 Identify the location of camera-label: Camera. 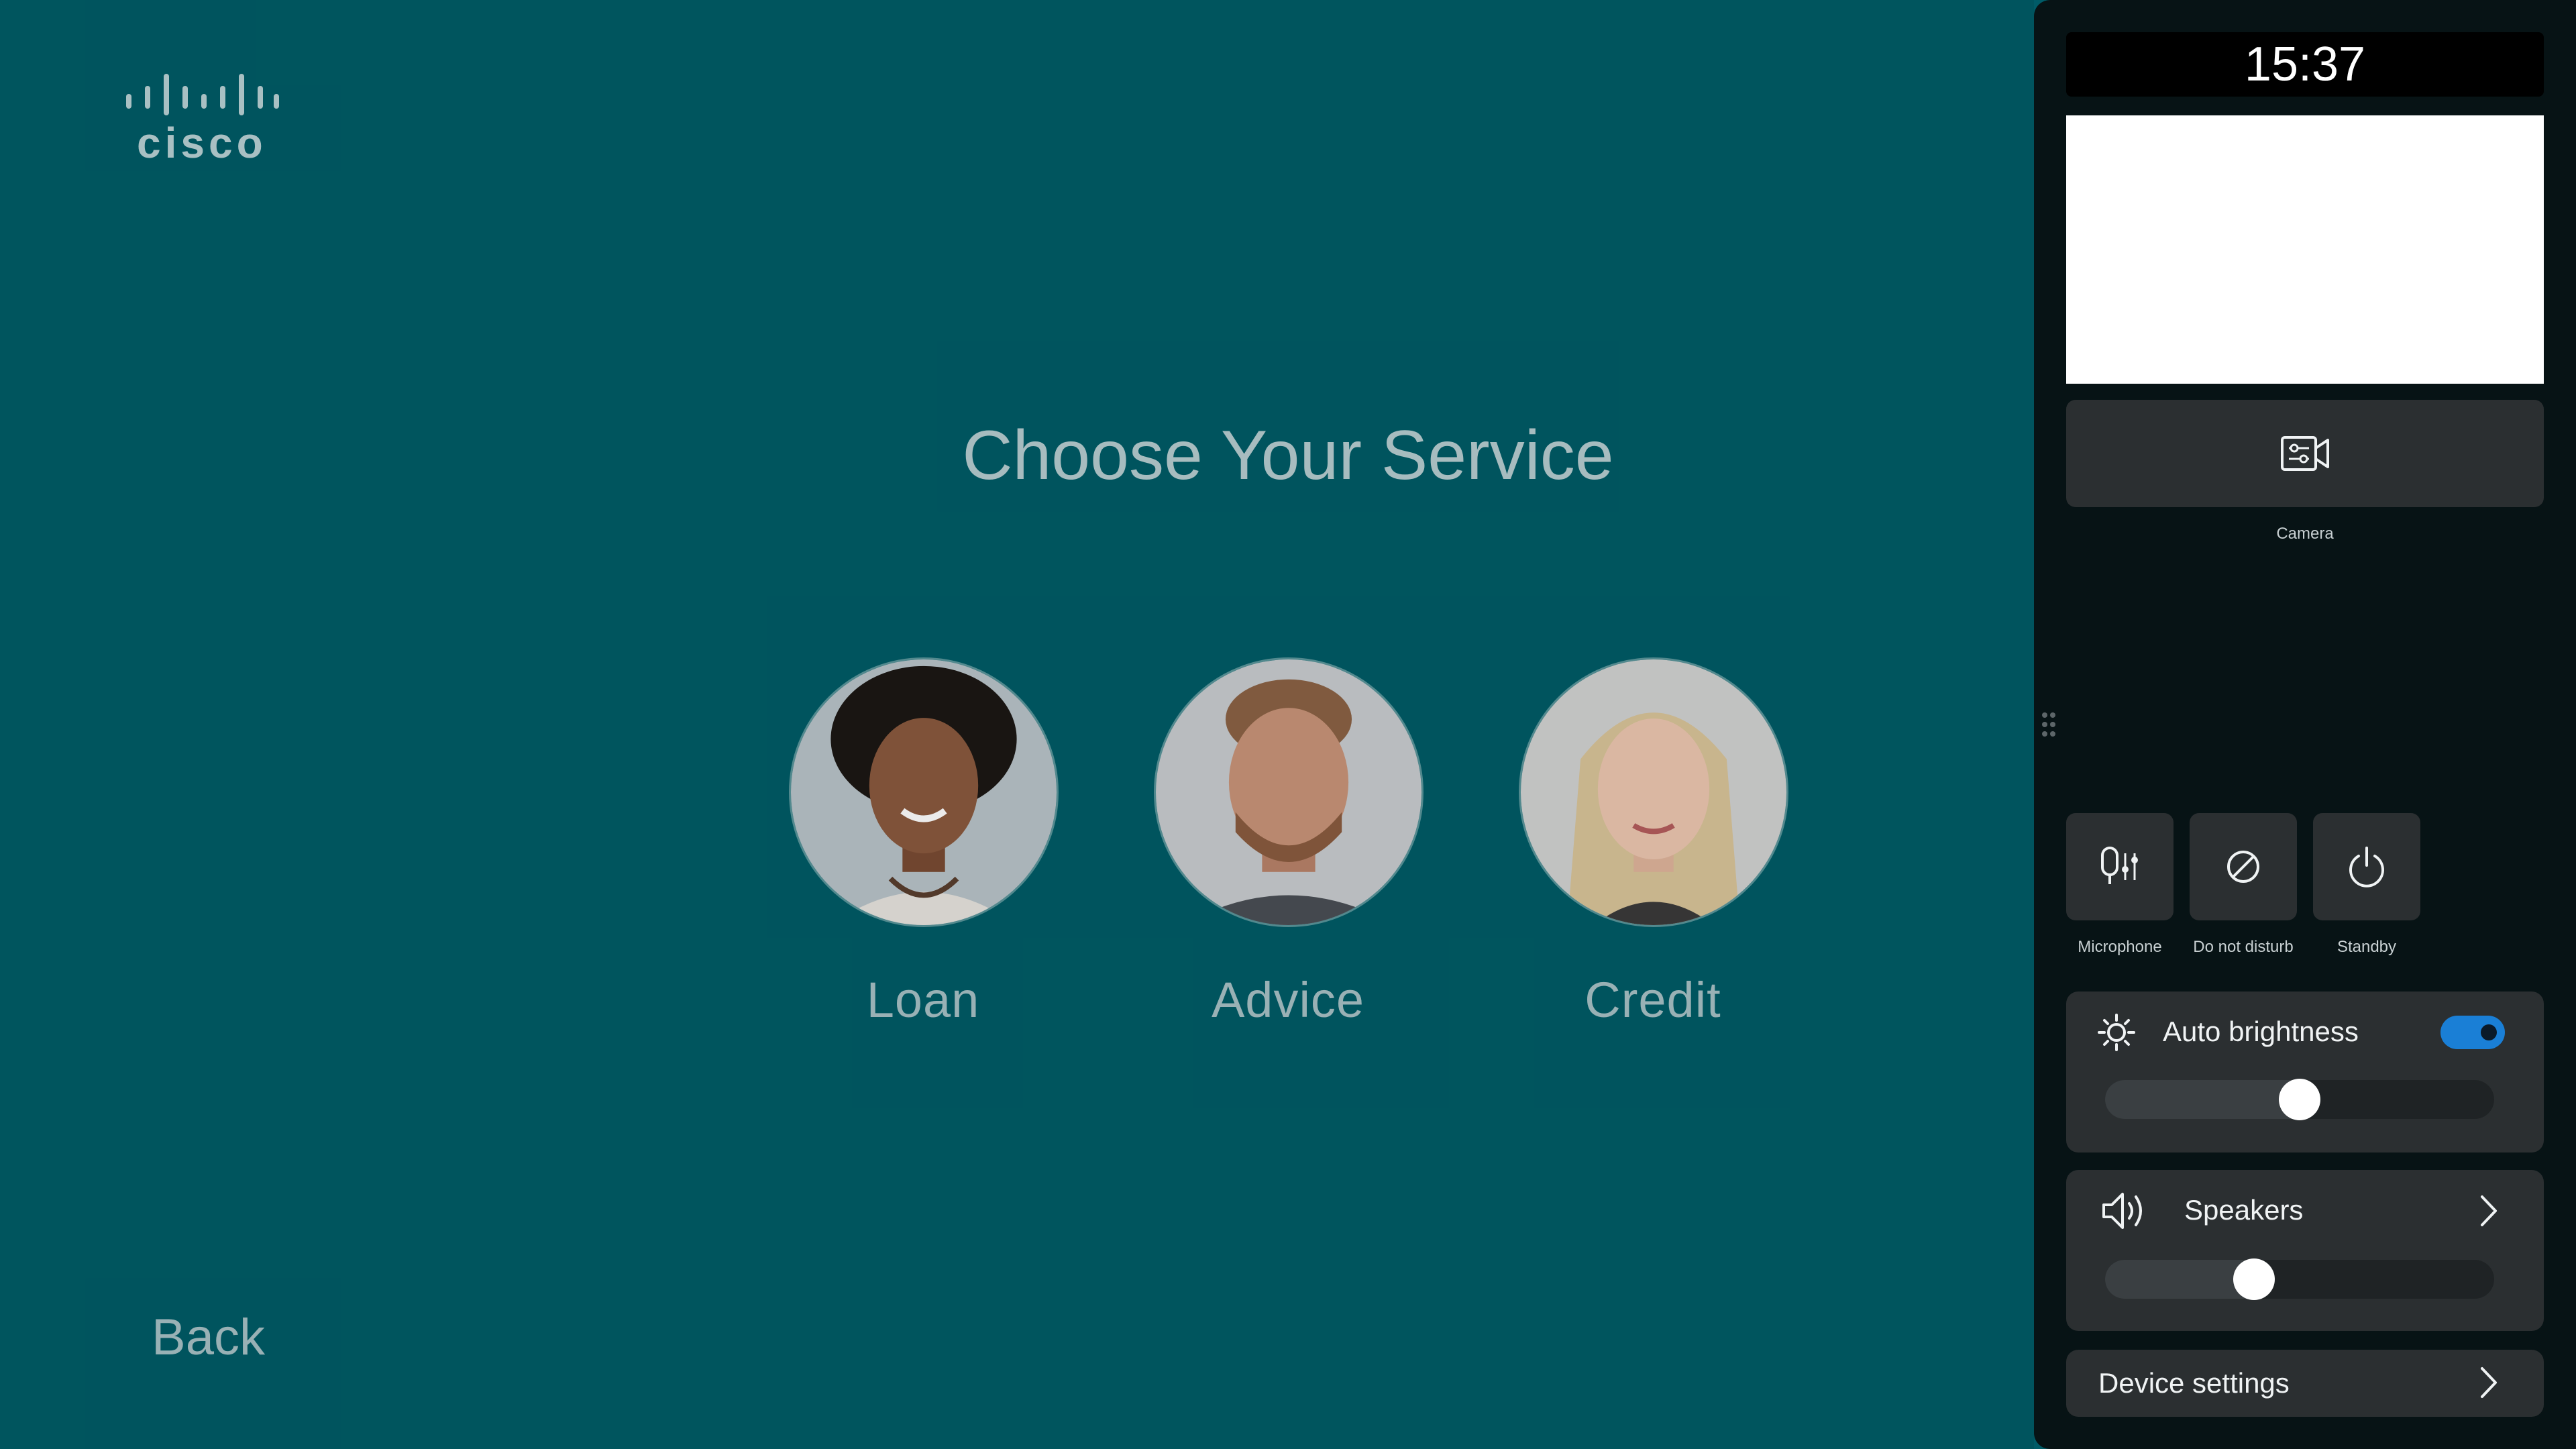
(2305, 534).